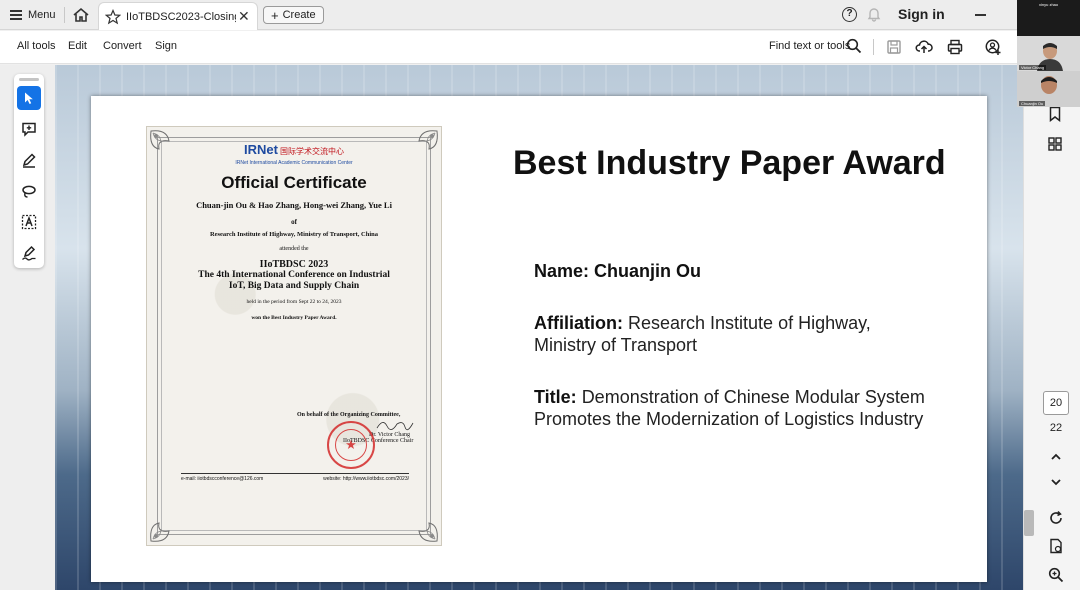  I want to click on text-box-icon, so click(29, 222).